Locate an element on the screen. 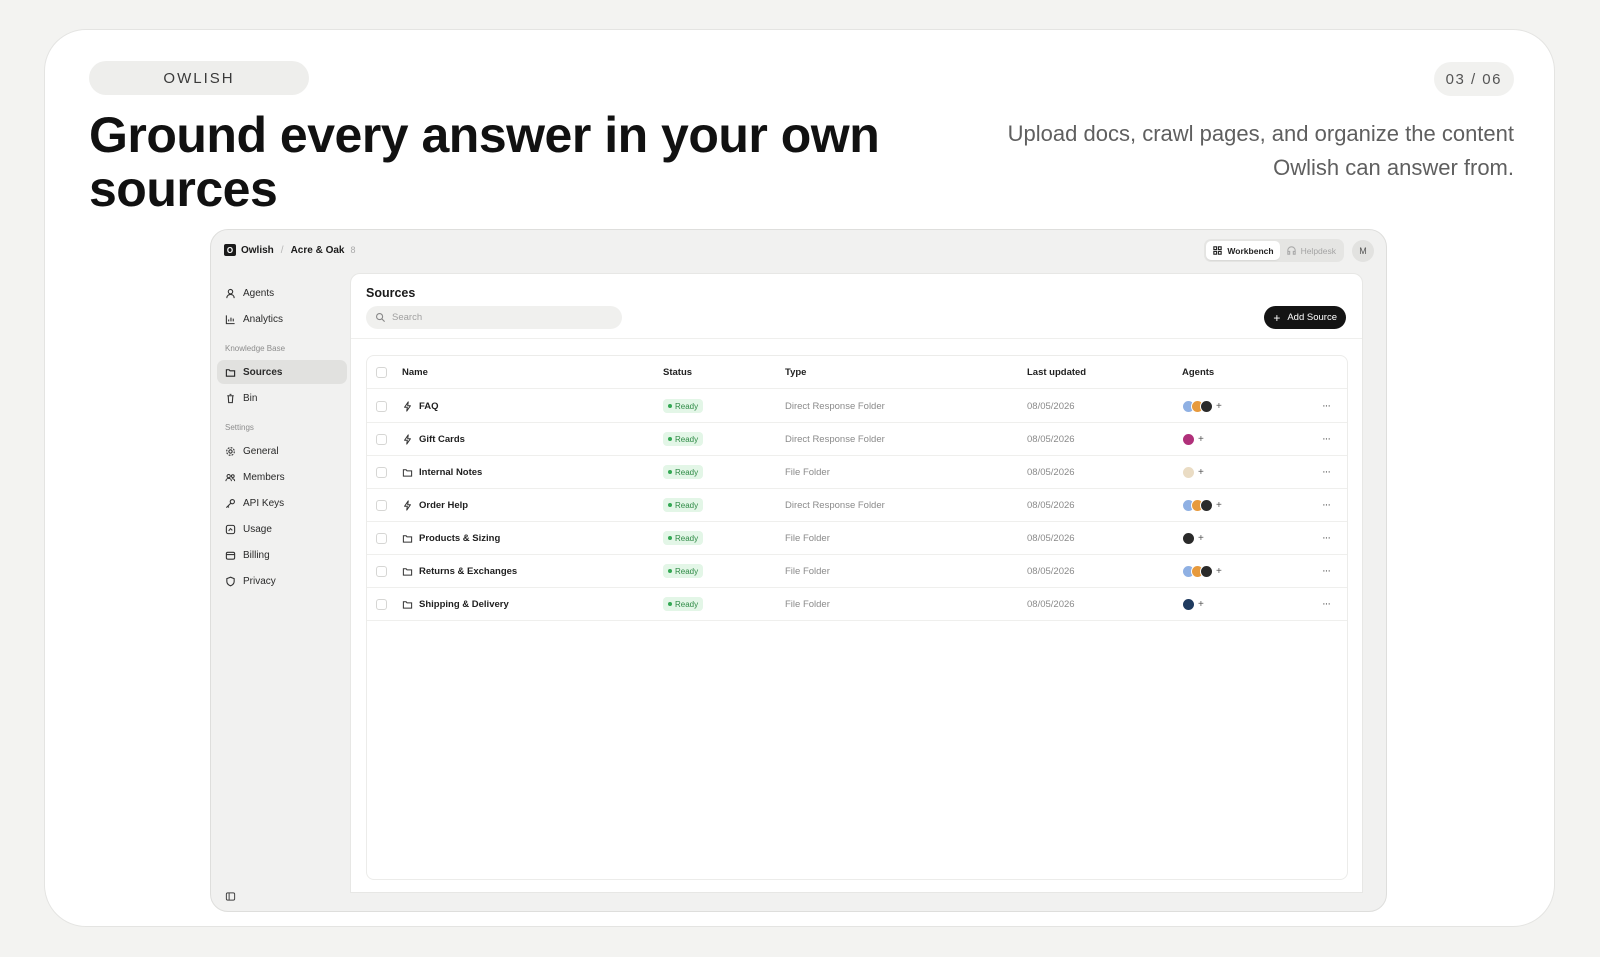  sidebar-item-usage: Usage is located at coordinates (282, 529).